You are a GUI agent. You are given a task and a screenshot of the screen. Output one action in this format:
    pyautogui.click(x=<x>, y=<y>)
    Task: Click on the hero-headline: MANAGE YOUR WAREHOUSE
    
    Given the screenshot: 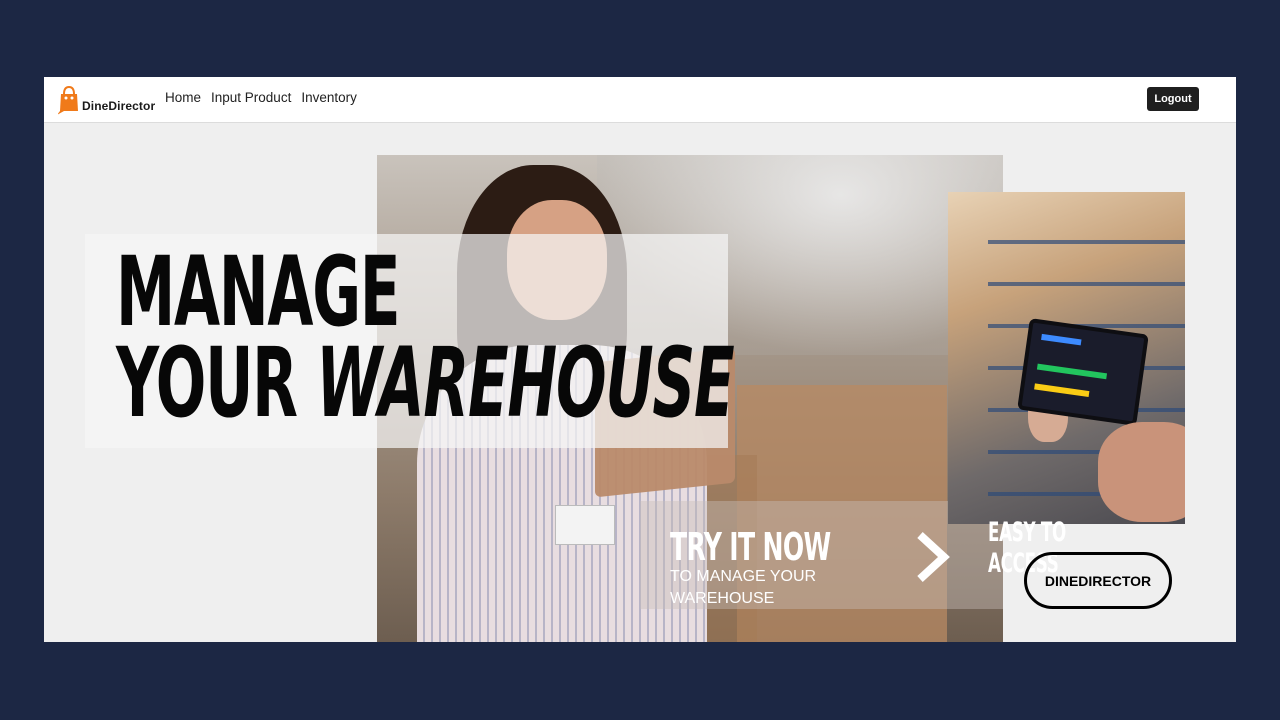 What is the action you would take?
    pyautogui.click(x=425, y=338)
    